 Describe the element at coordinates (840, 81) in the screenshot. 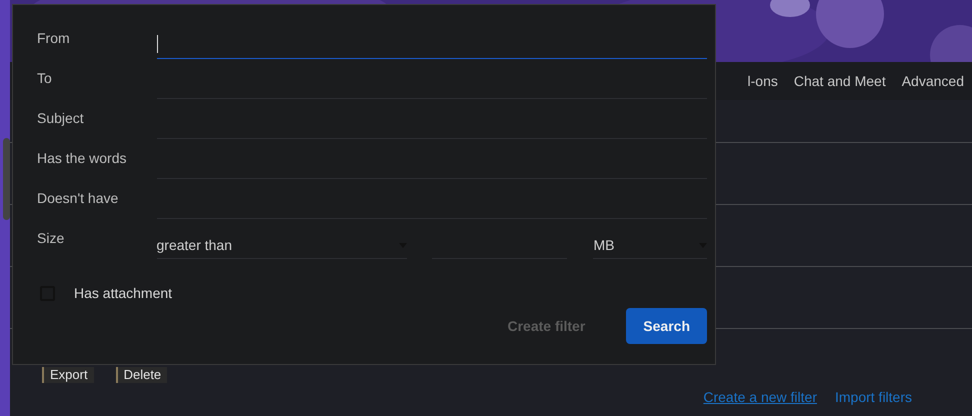

I see `settings-tab: Chat and Meet` at that location.